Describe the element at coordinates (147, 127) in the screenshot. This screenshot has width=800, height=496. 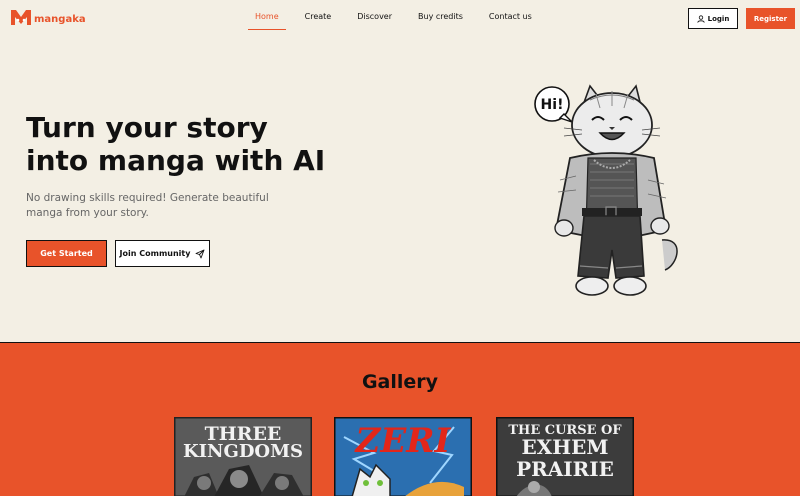
I see `hero-title-line1: Turn your story` at that location.